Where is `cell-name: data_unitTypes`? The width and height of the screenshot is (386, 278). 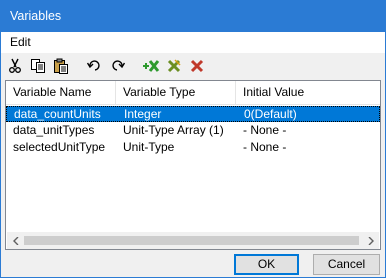 cell-name: data_unitTypes is located at coordinates (54, 130).